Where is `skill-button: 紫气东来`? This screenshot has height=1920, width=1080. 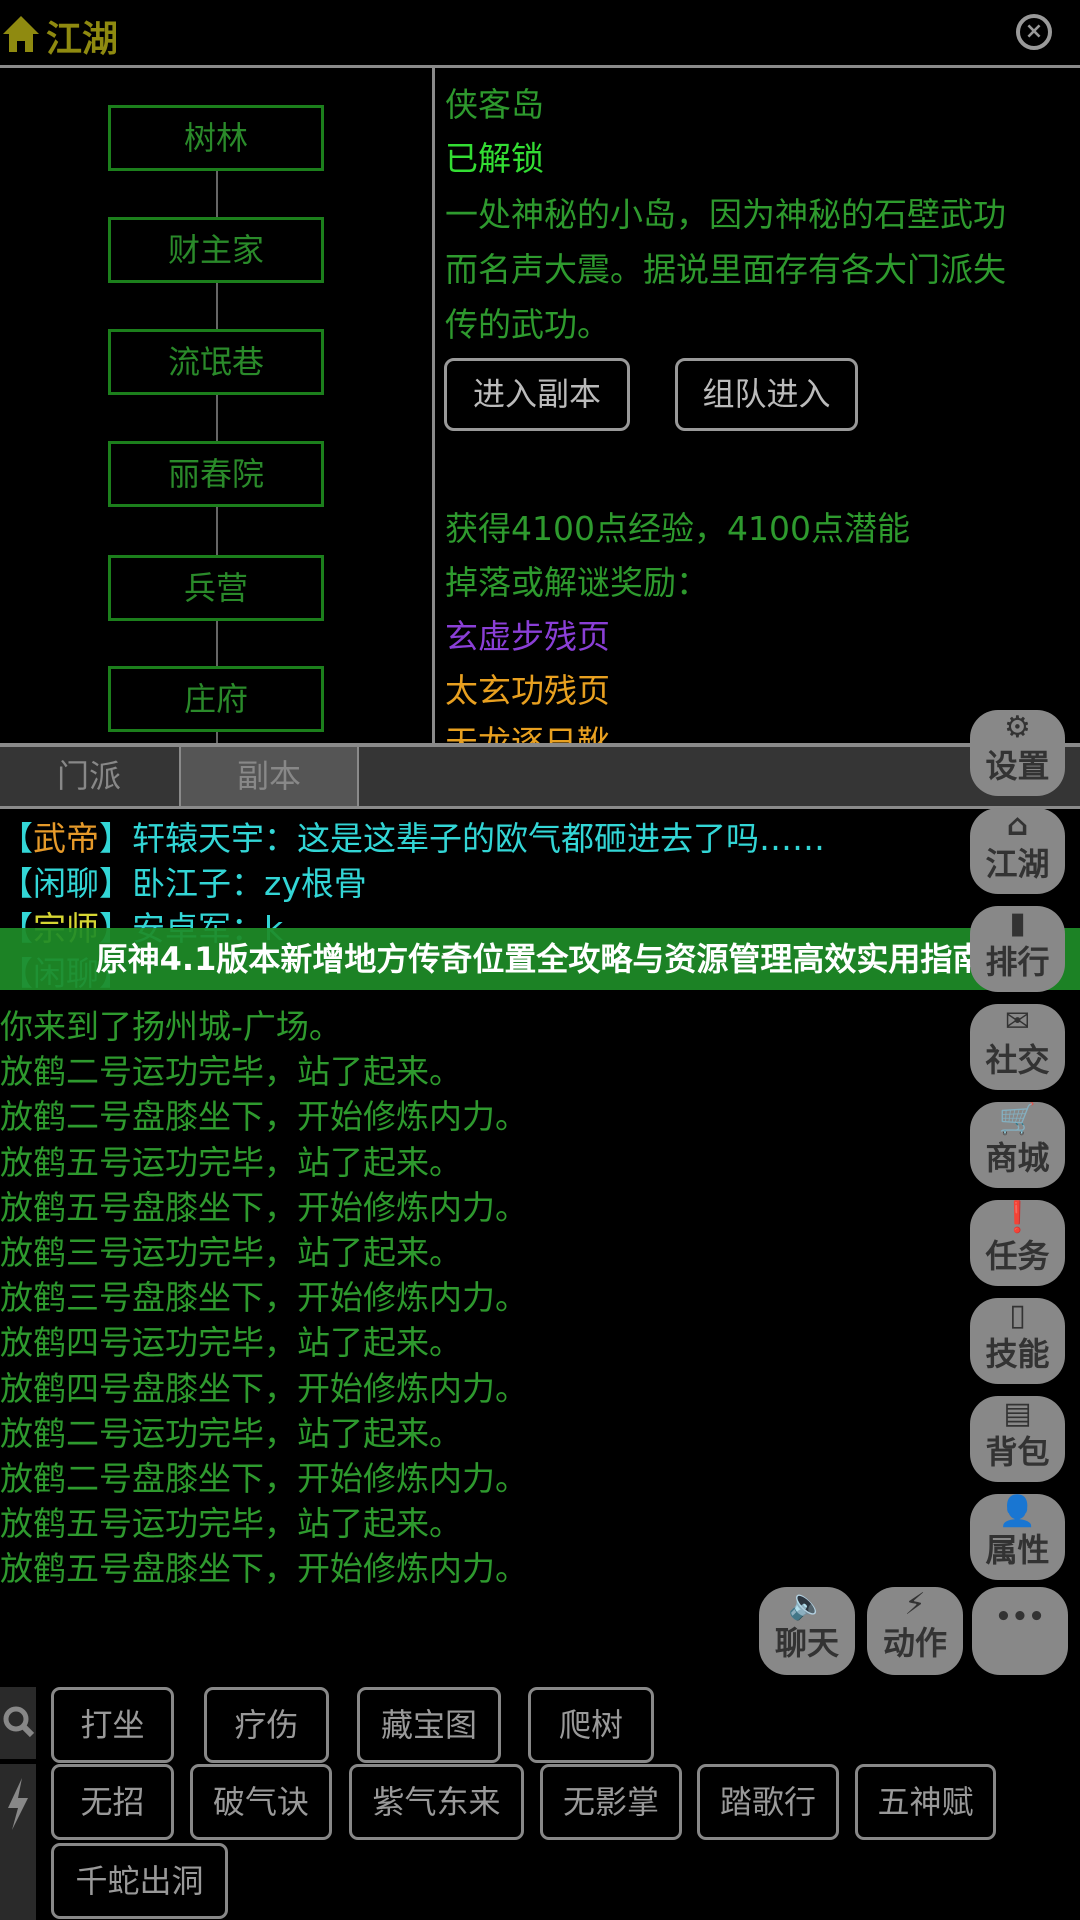 skill-button: 紫气东来 is located at coordinates (436, 1802).